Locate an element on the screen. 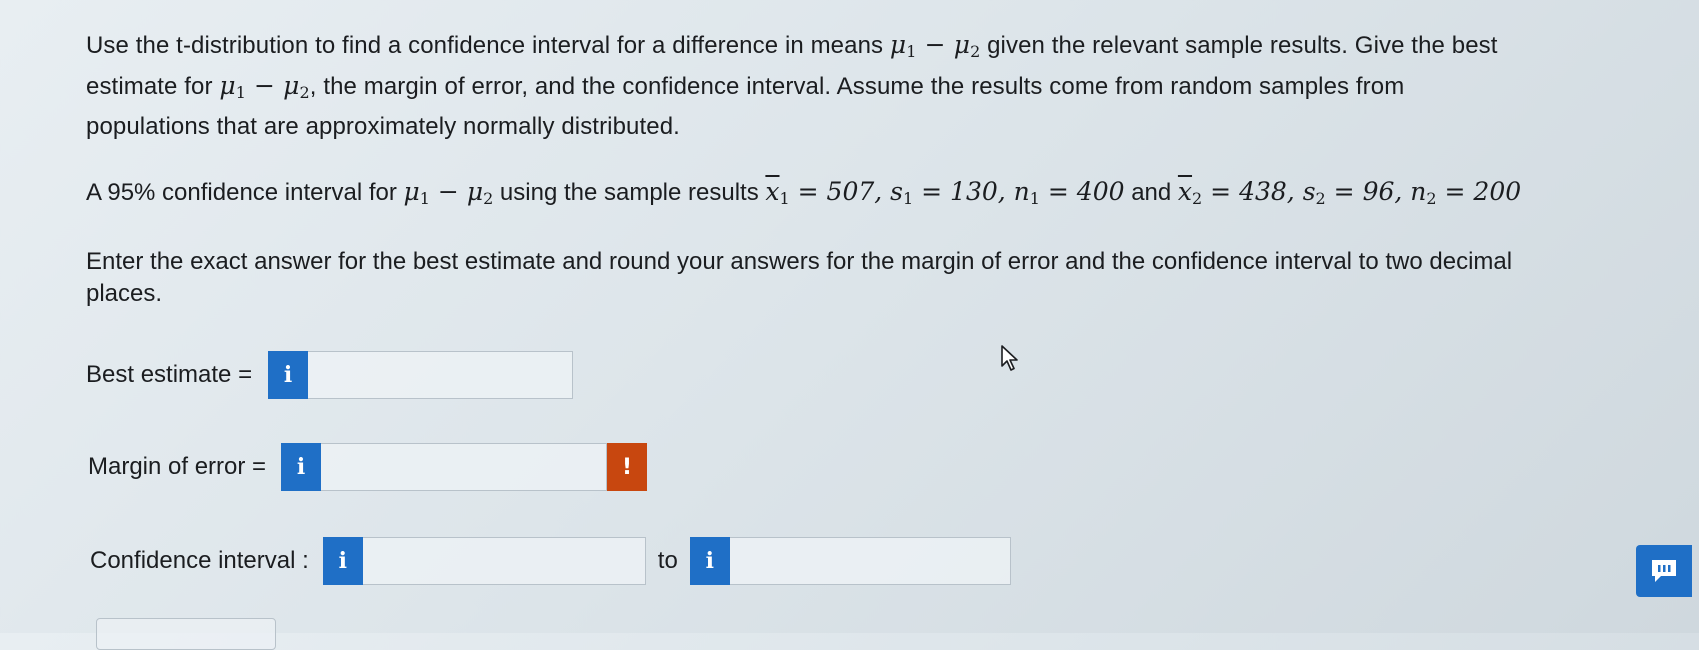 This screenshot has width=1699, height=650. chat-button is located at coordinates (1664, 571).